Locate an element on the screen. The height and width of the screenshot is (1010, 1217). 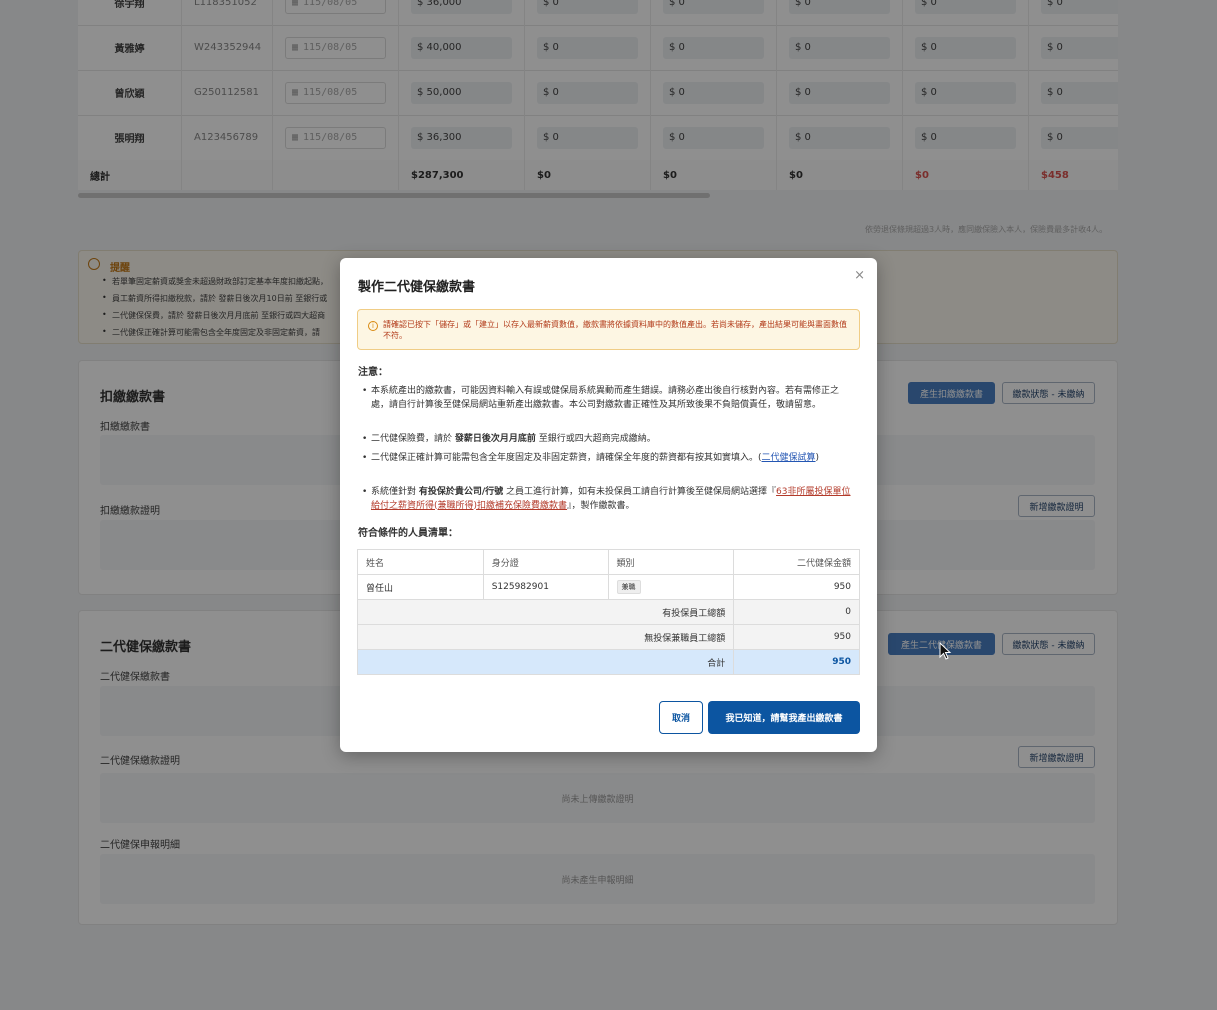
summary-row: 有投保員工總額 0 is located at coordinates (608, 612).